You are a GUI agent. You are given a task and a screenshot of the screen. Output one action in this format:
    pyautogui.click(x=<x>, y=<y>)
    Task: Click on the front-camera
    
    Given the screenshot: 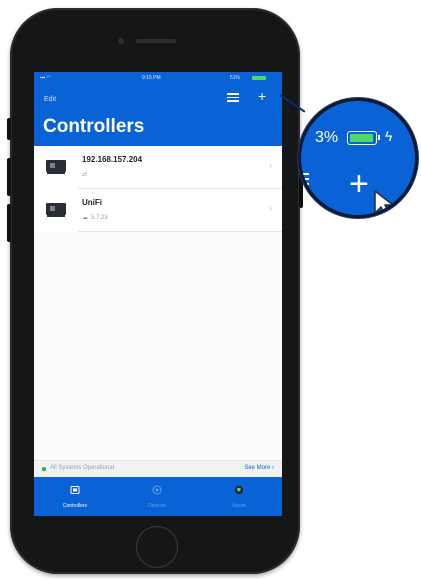 What is the action you would take?
    pyautogui.click(x=121, y=41)
    